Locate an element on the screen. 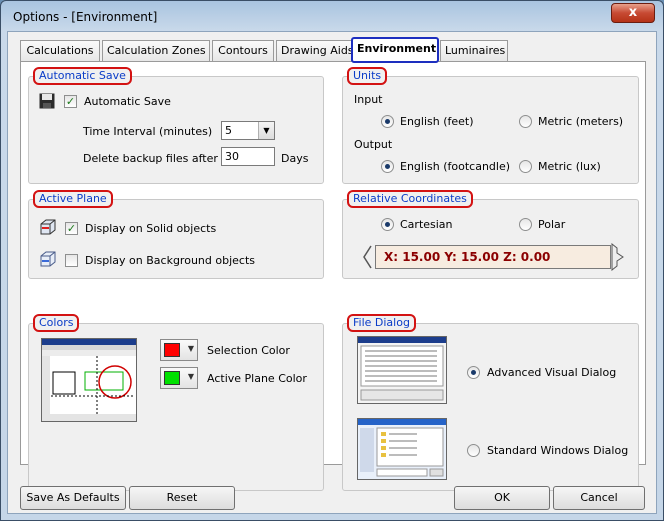 Image resolution: width=664 pixels, height=521 pixels. active-plane-color-button: ▼ is located at coordinates (179, 378).